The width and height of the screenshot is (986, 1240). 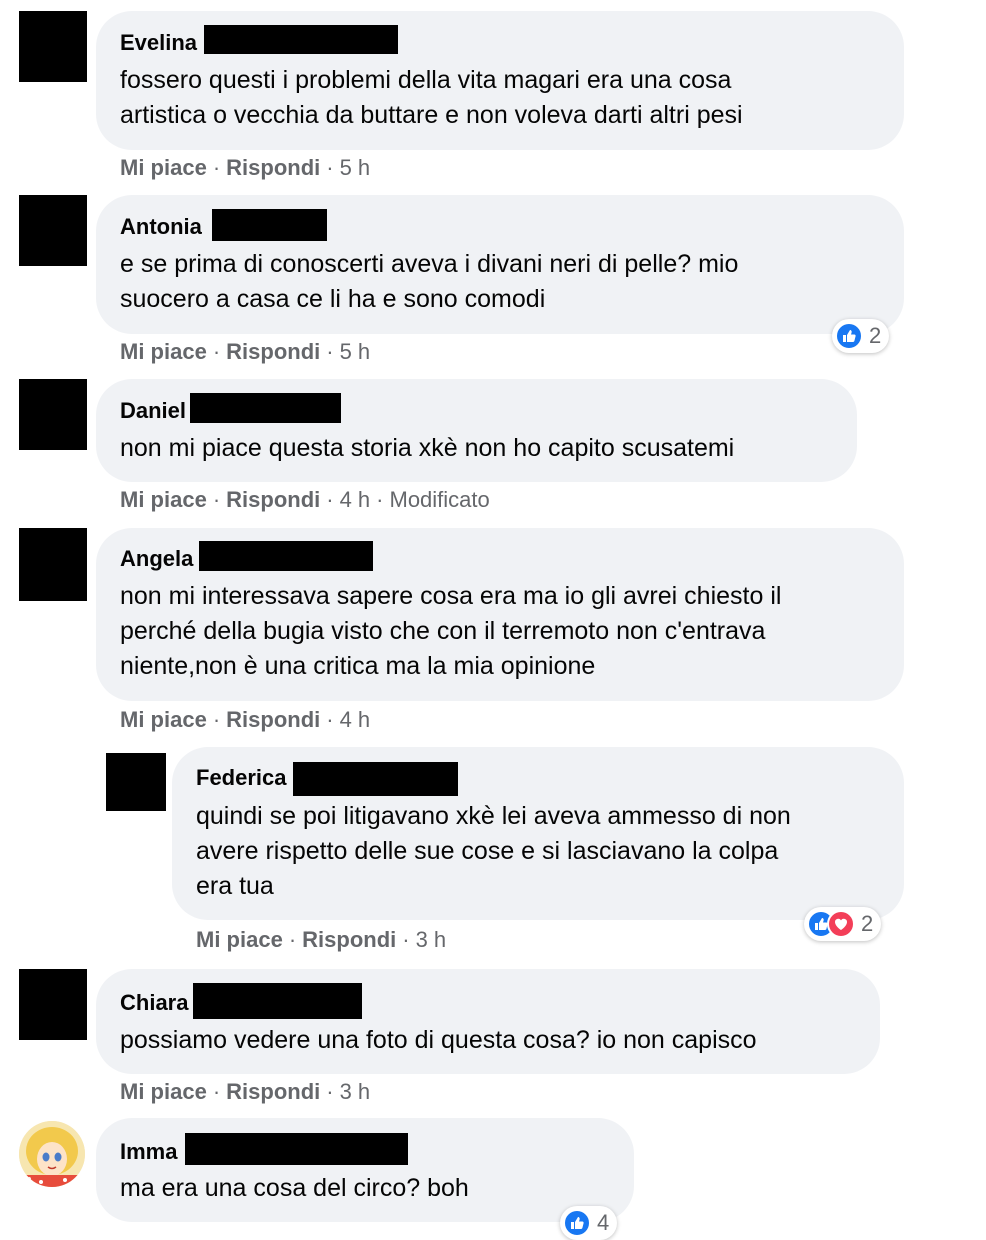 I want to click on comment-author: Daniel, so click(x=153, y=411).